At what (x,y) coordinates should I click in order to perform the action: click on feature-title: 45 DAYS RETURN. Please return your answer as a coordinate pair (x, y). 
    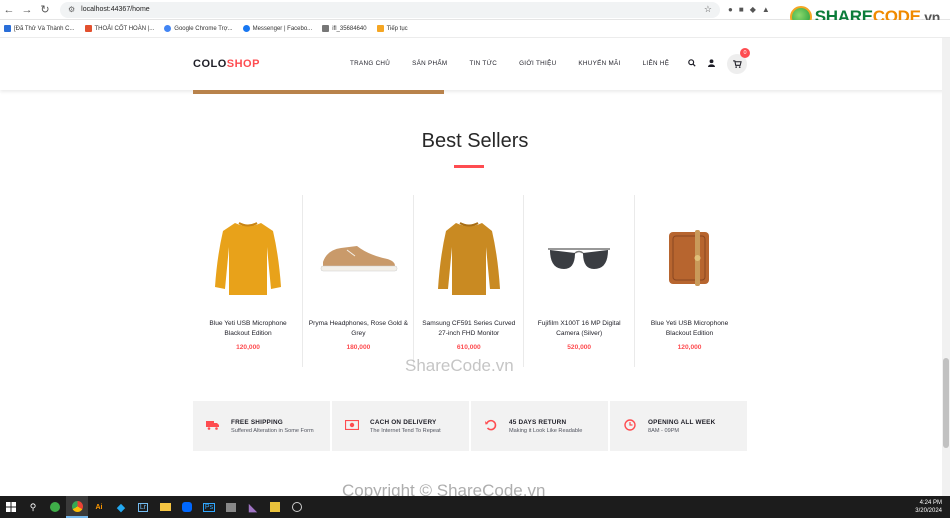
    Looking at the image, I should click on (538, 422).